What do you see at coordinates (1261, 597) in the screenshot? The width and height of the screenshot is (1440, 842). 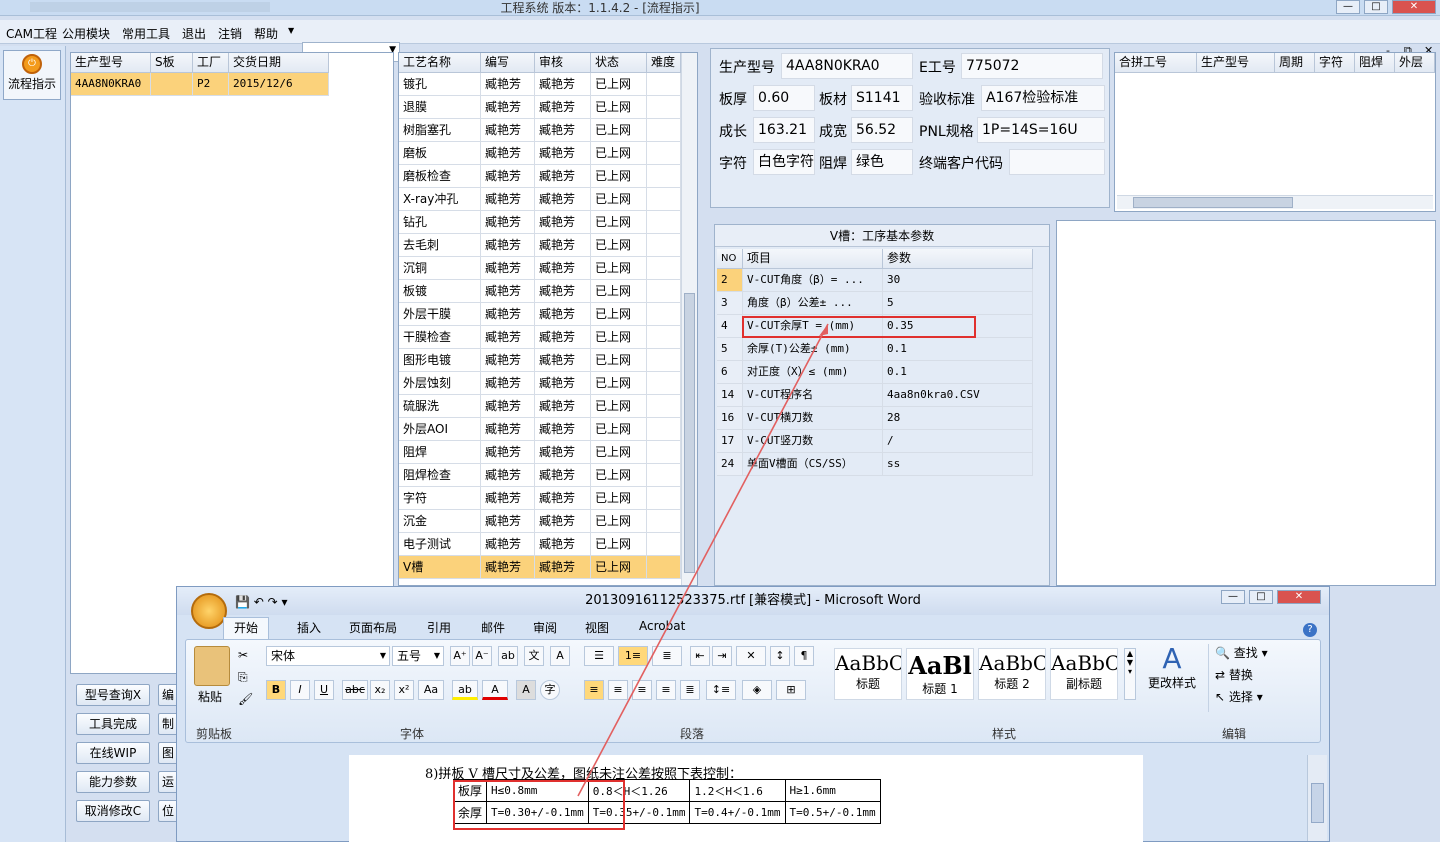 I see `word-maximize-button: □` at bounding box center [1261, 597].